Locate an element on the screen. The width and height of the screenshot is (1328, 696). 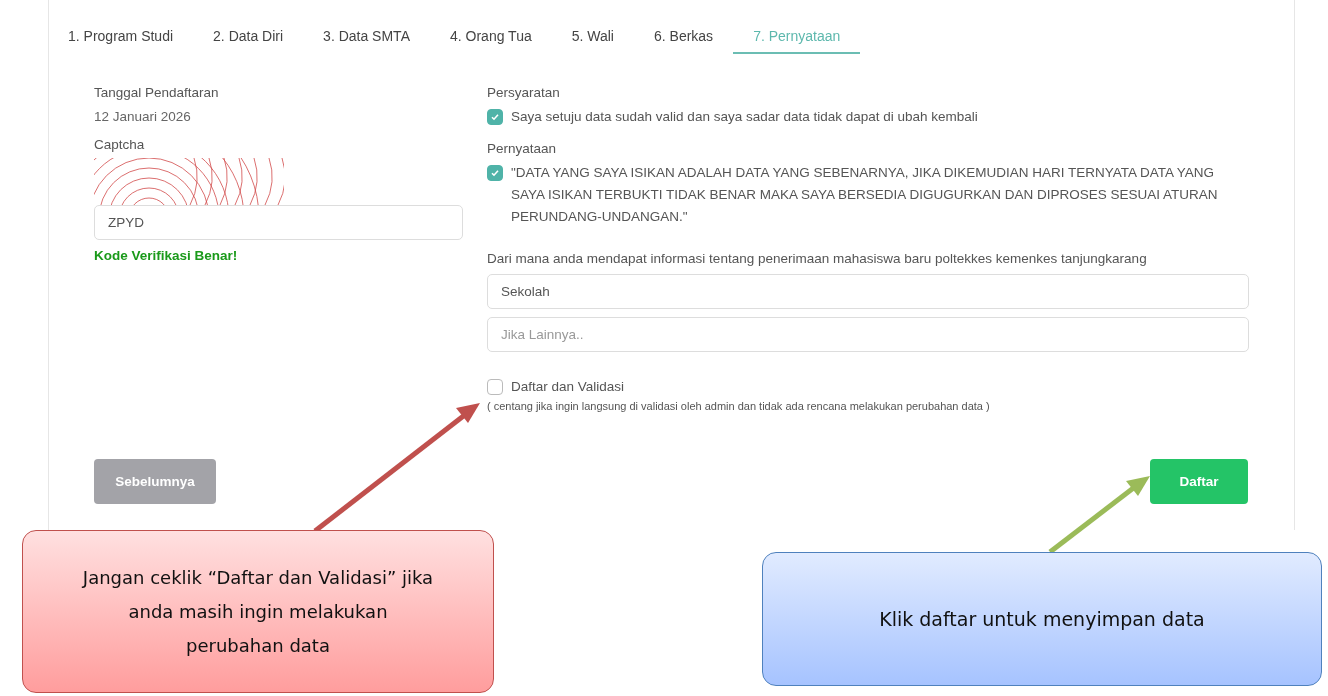
field-label: Tanggal Pendaftaran is located at coordinates (157, 93).